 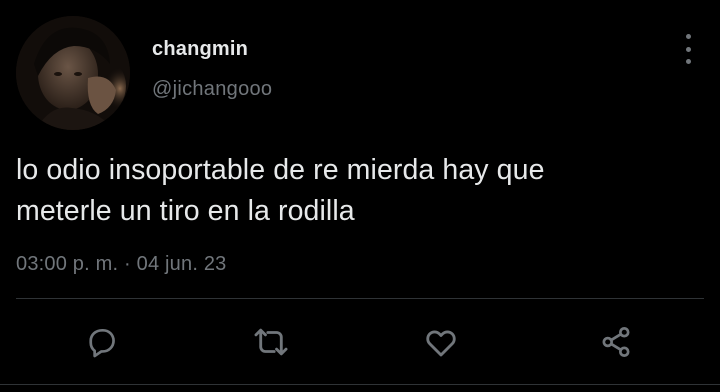 What do you see at coordinates (360, 298) in the screenshot?
I see `divider` at bounding box center [360, 298].